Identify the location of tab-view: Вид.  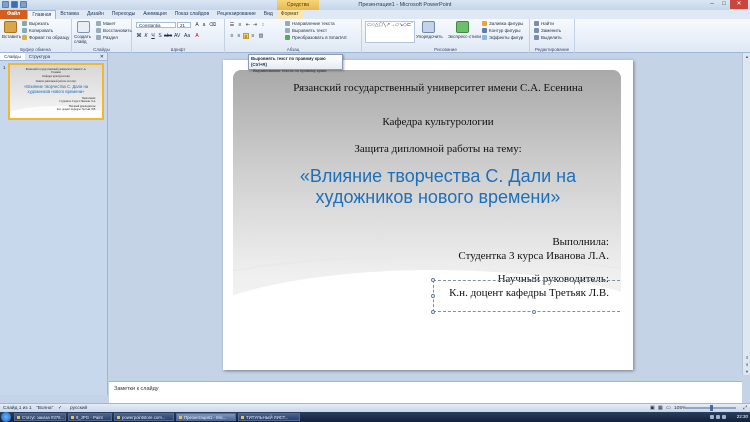
(268, 14).